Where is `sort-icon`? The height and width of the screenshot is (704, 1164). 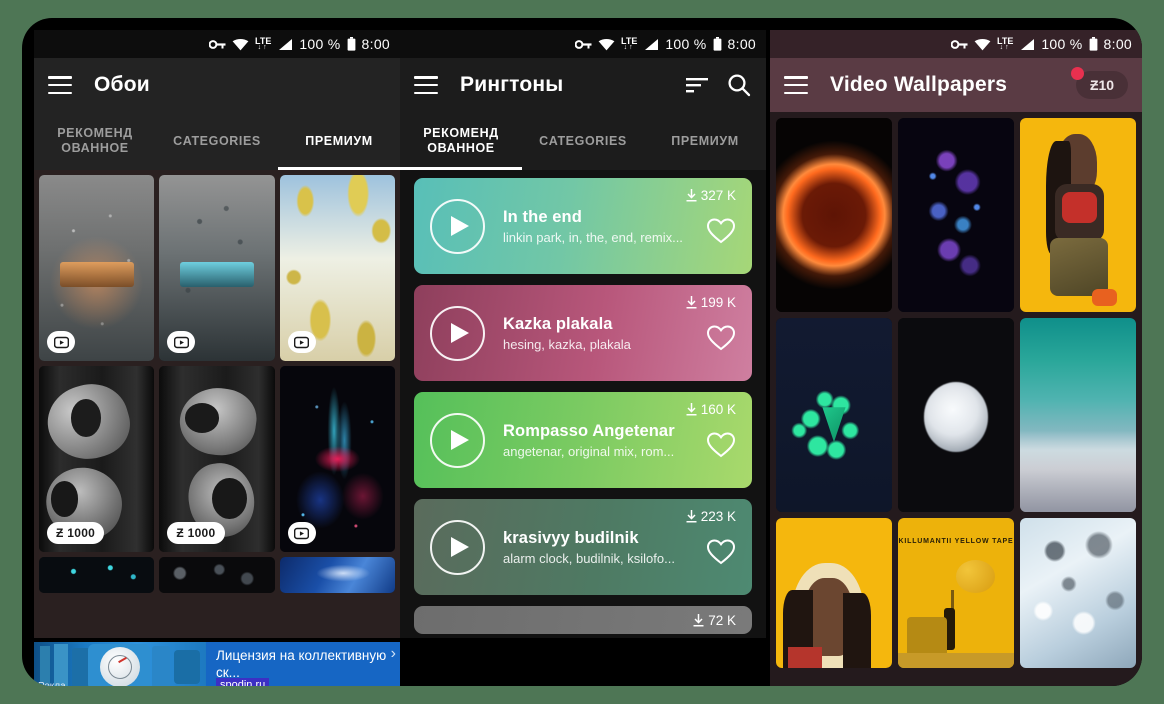
sort-icon is located at coordinates (697, 85).